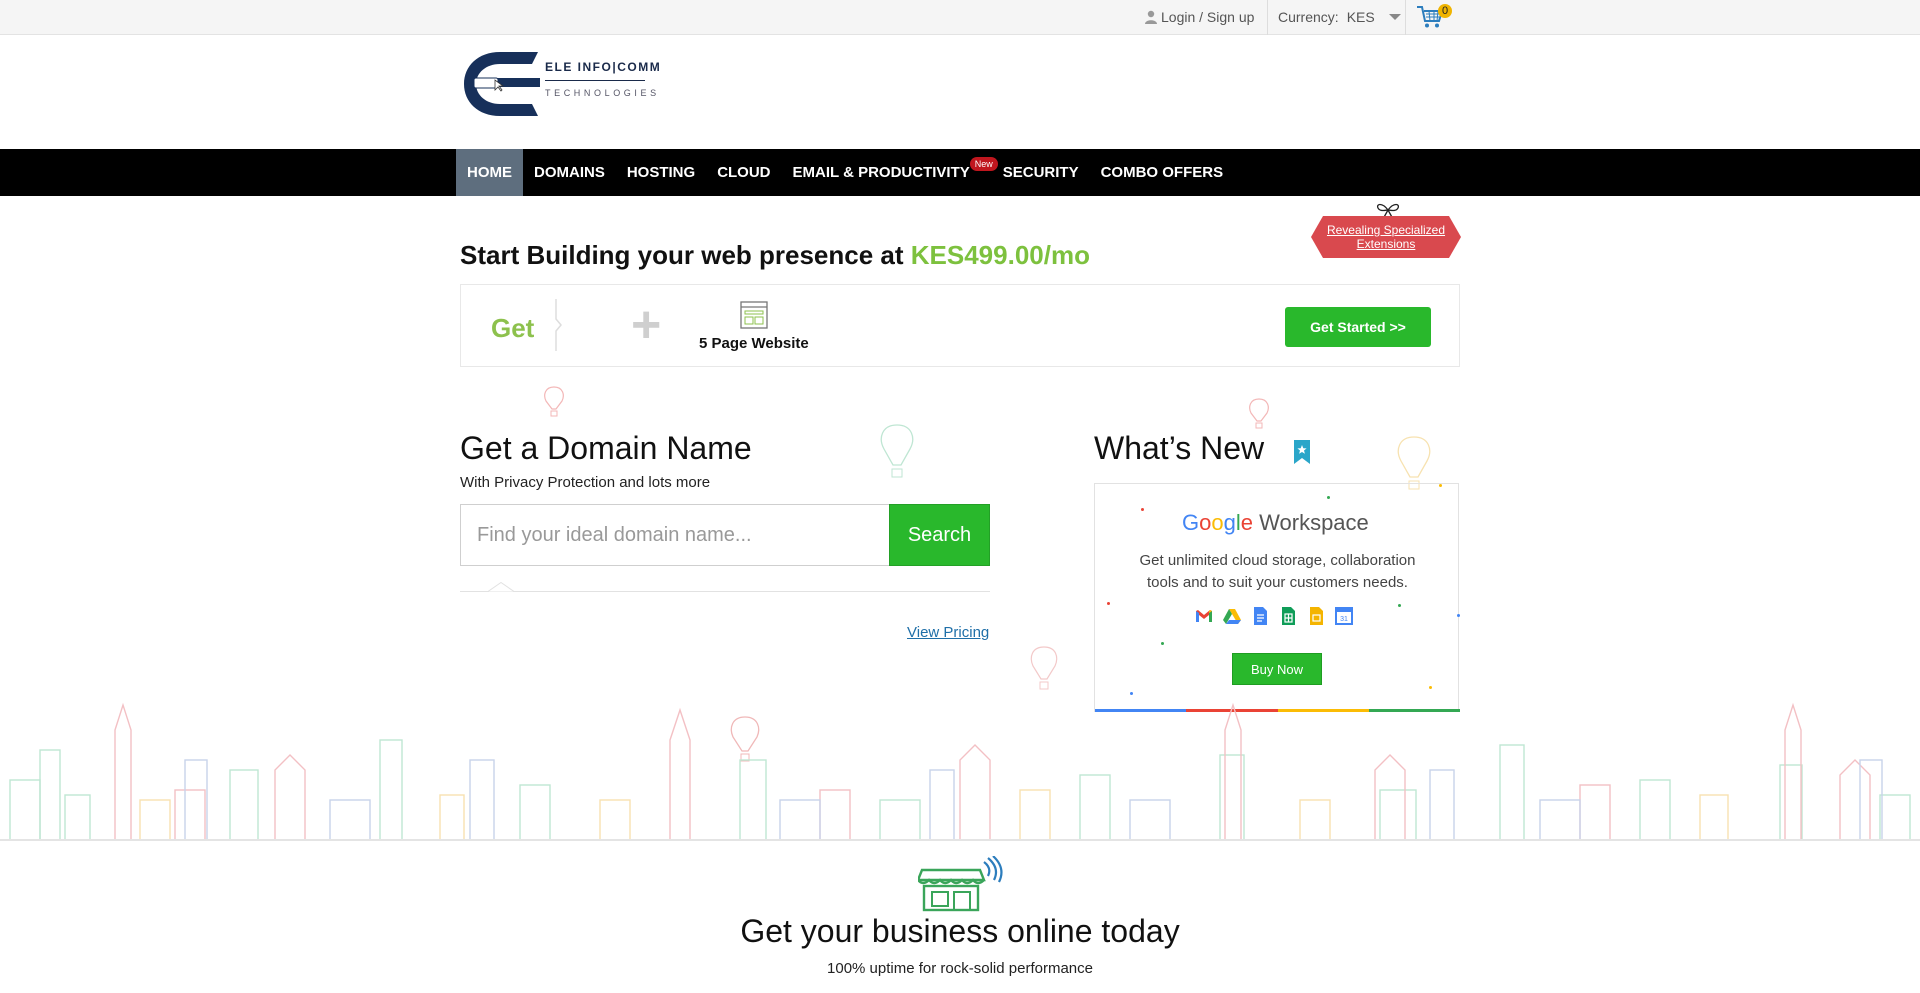  What do you see at coordinates (502, 84) in the screenshot?
I see `logo-mark-icon` at bounding box center [502, 84].